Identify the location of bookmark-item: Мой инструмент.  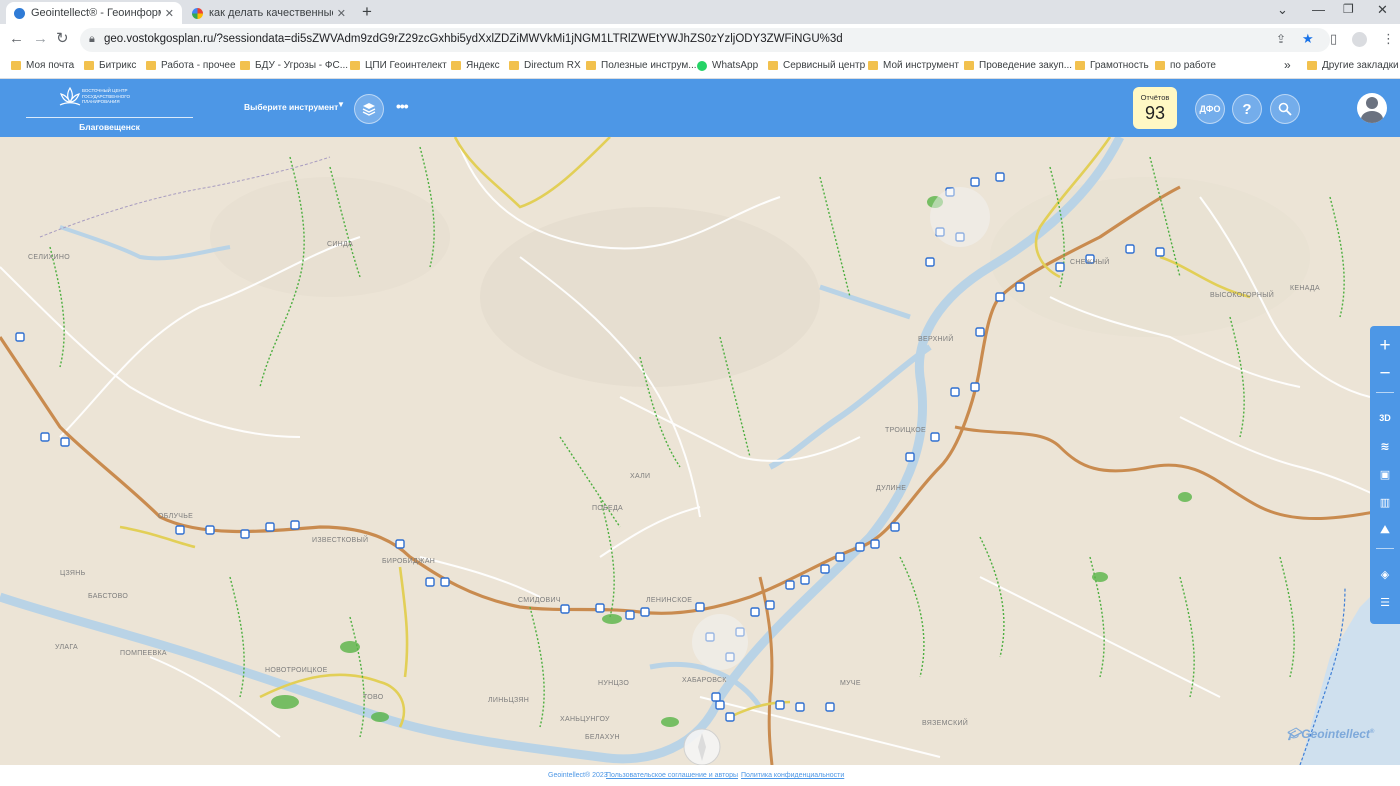
(913, 65).